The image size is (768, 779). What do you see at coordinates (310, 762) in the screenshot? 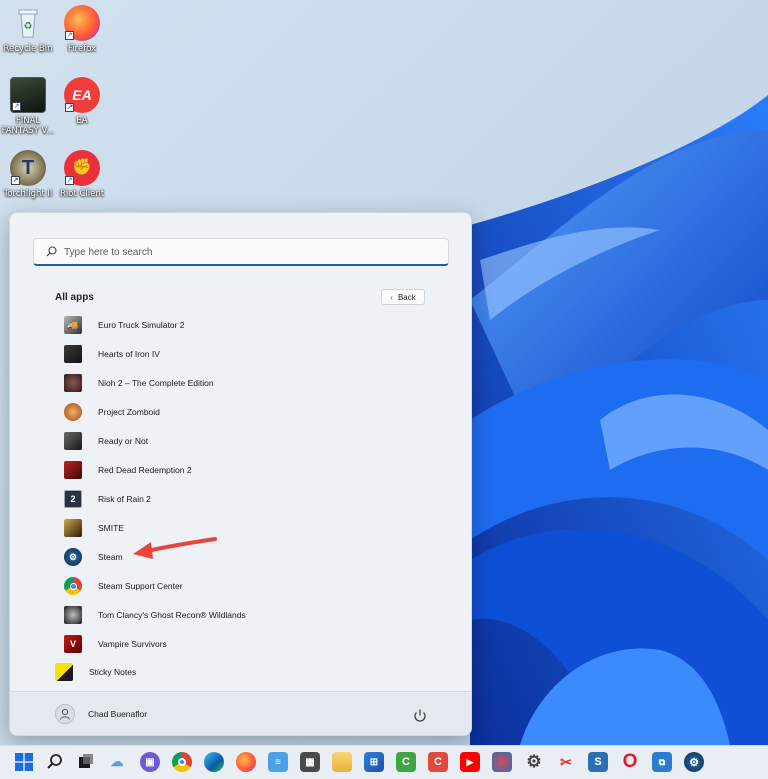
I see `calculator-icon: ▦` at bounding box center [310, 762].